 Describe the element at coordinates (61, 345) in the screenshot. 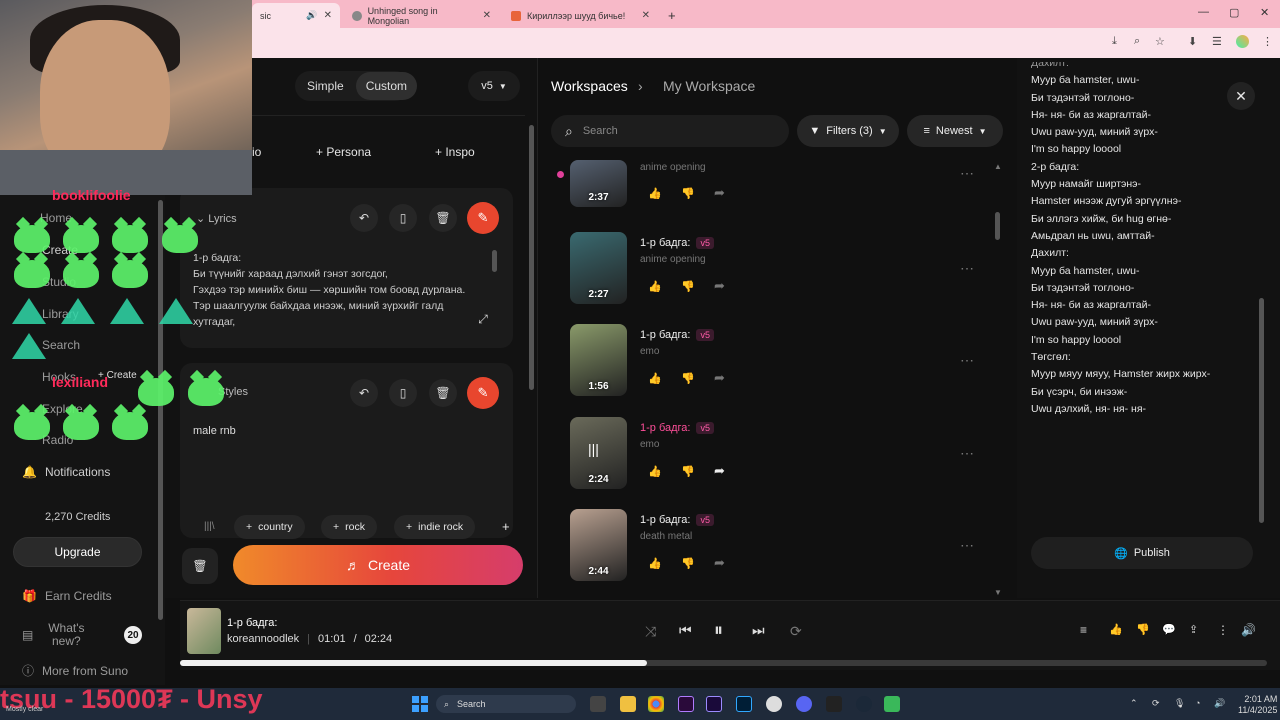

I see `sidebar-item-search: Search` at that location.